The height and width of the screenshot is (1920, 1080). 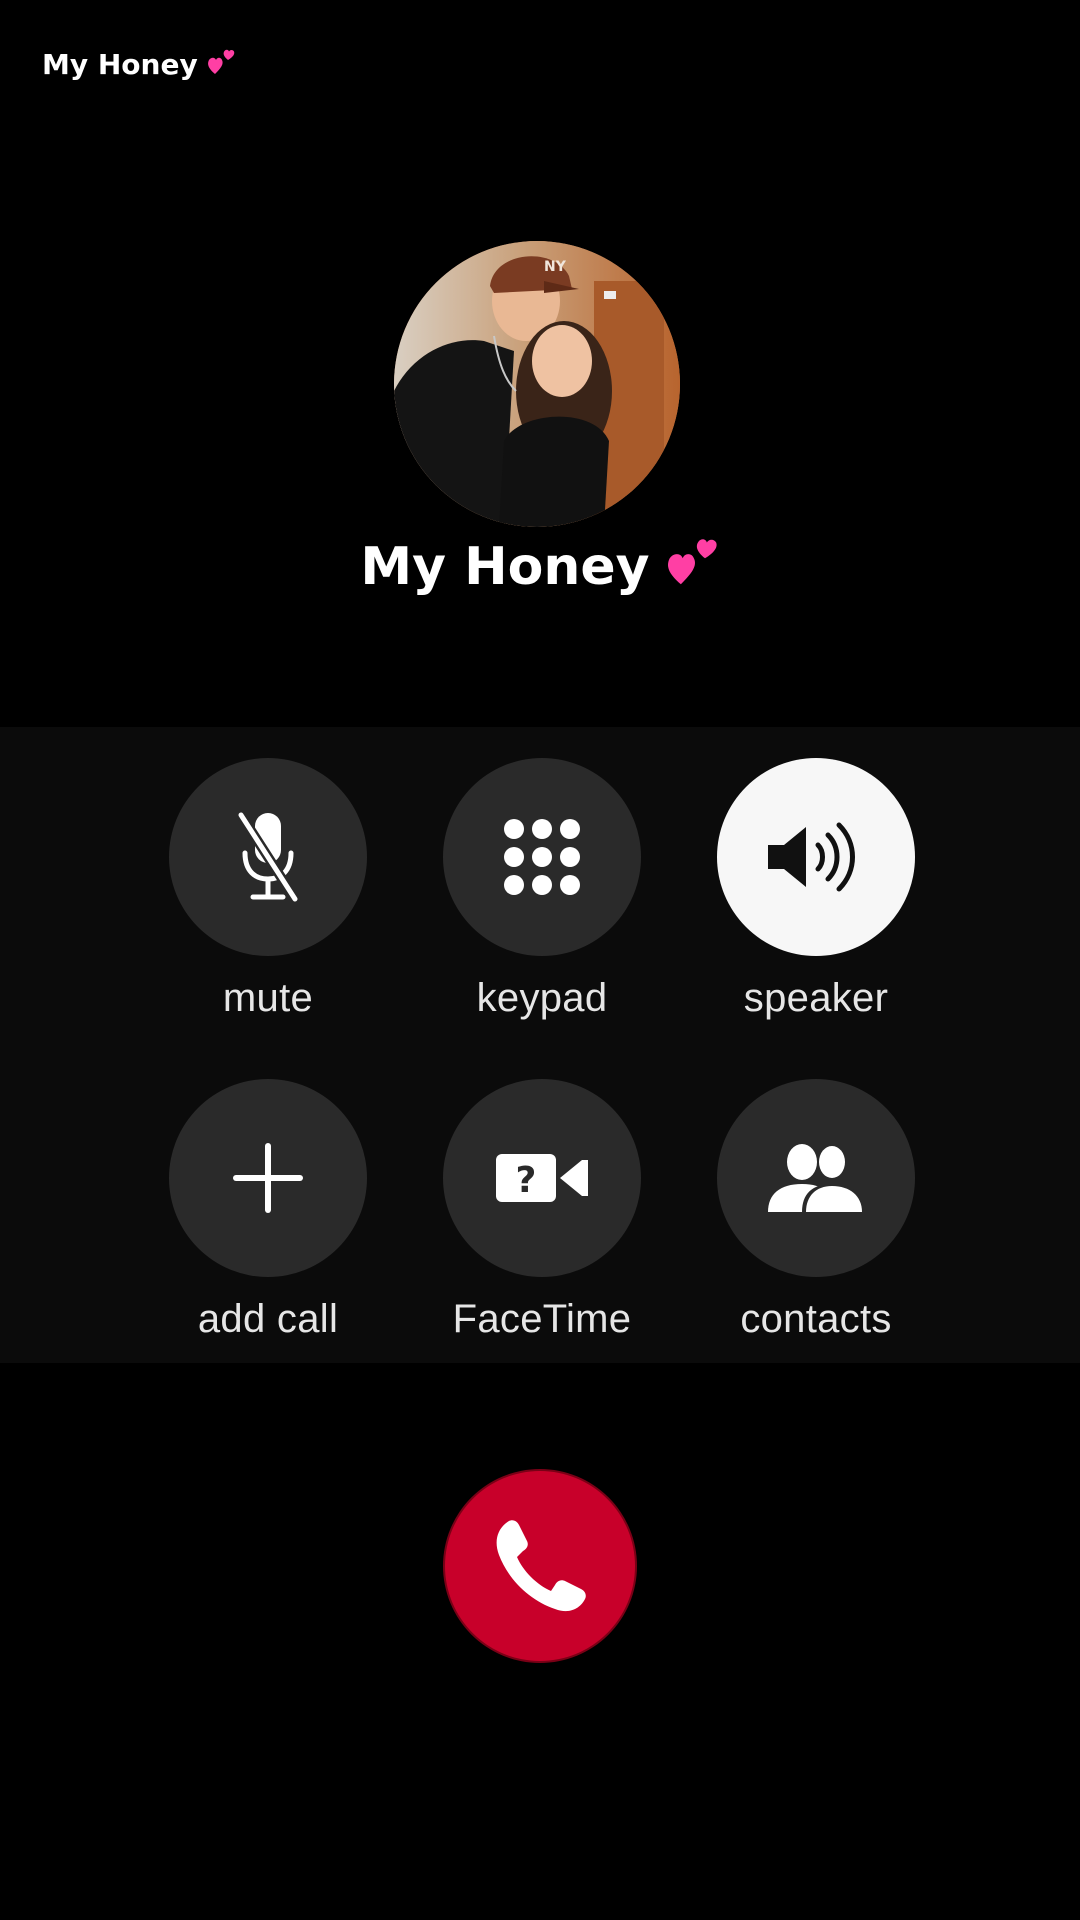 I want to click on contacts-button, so click(x=816, y=1178).